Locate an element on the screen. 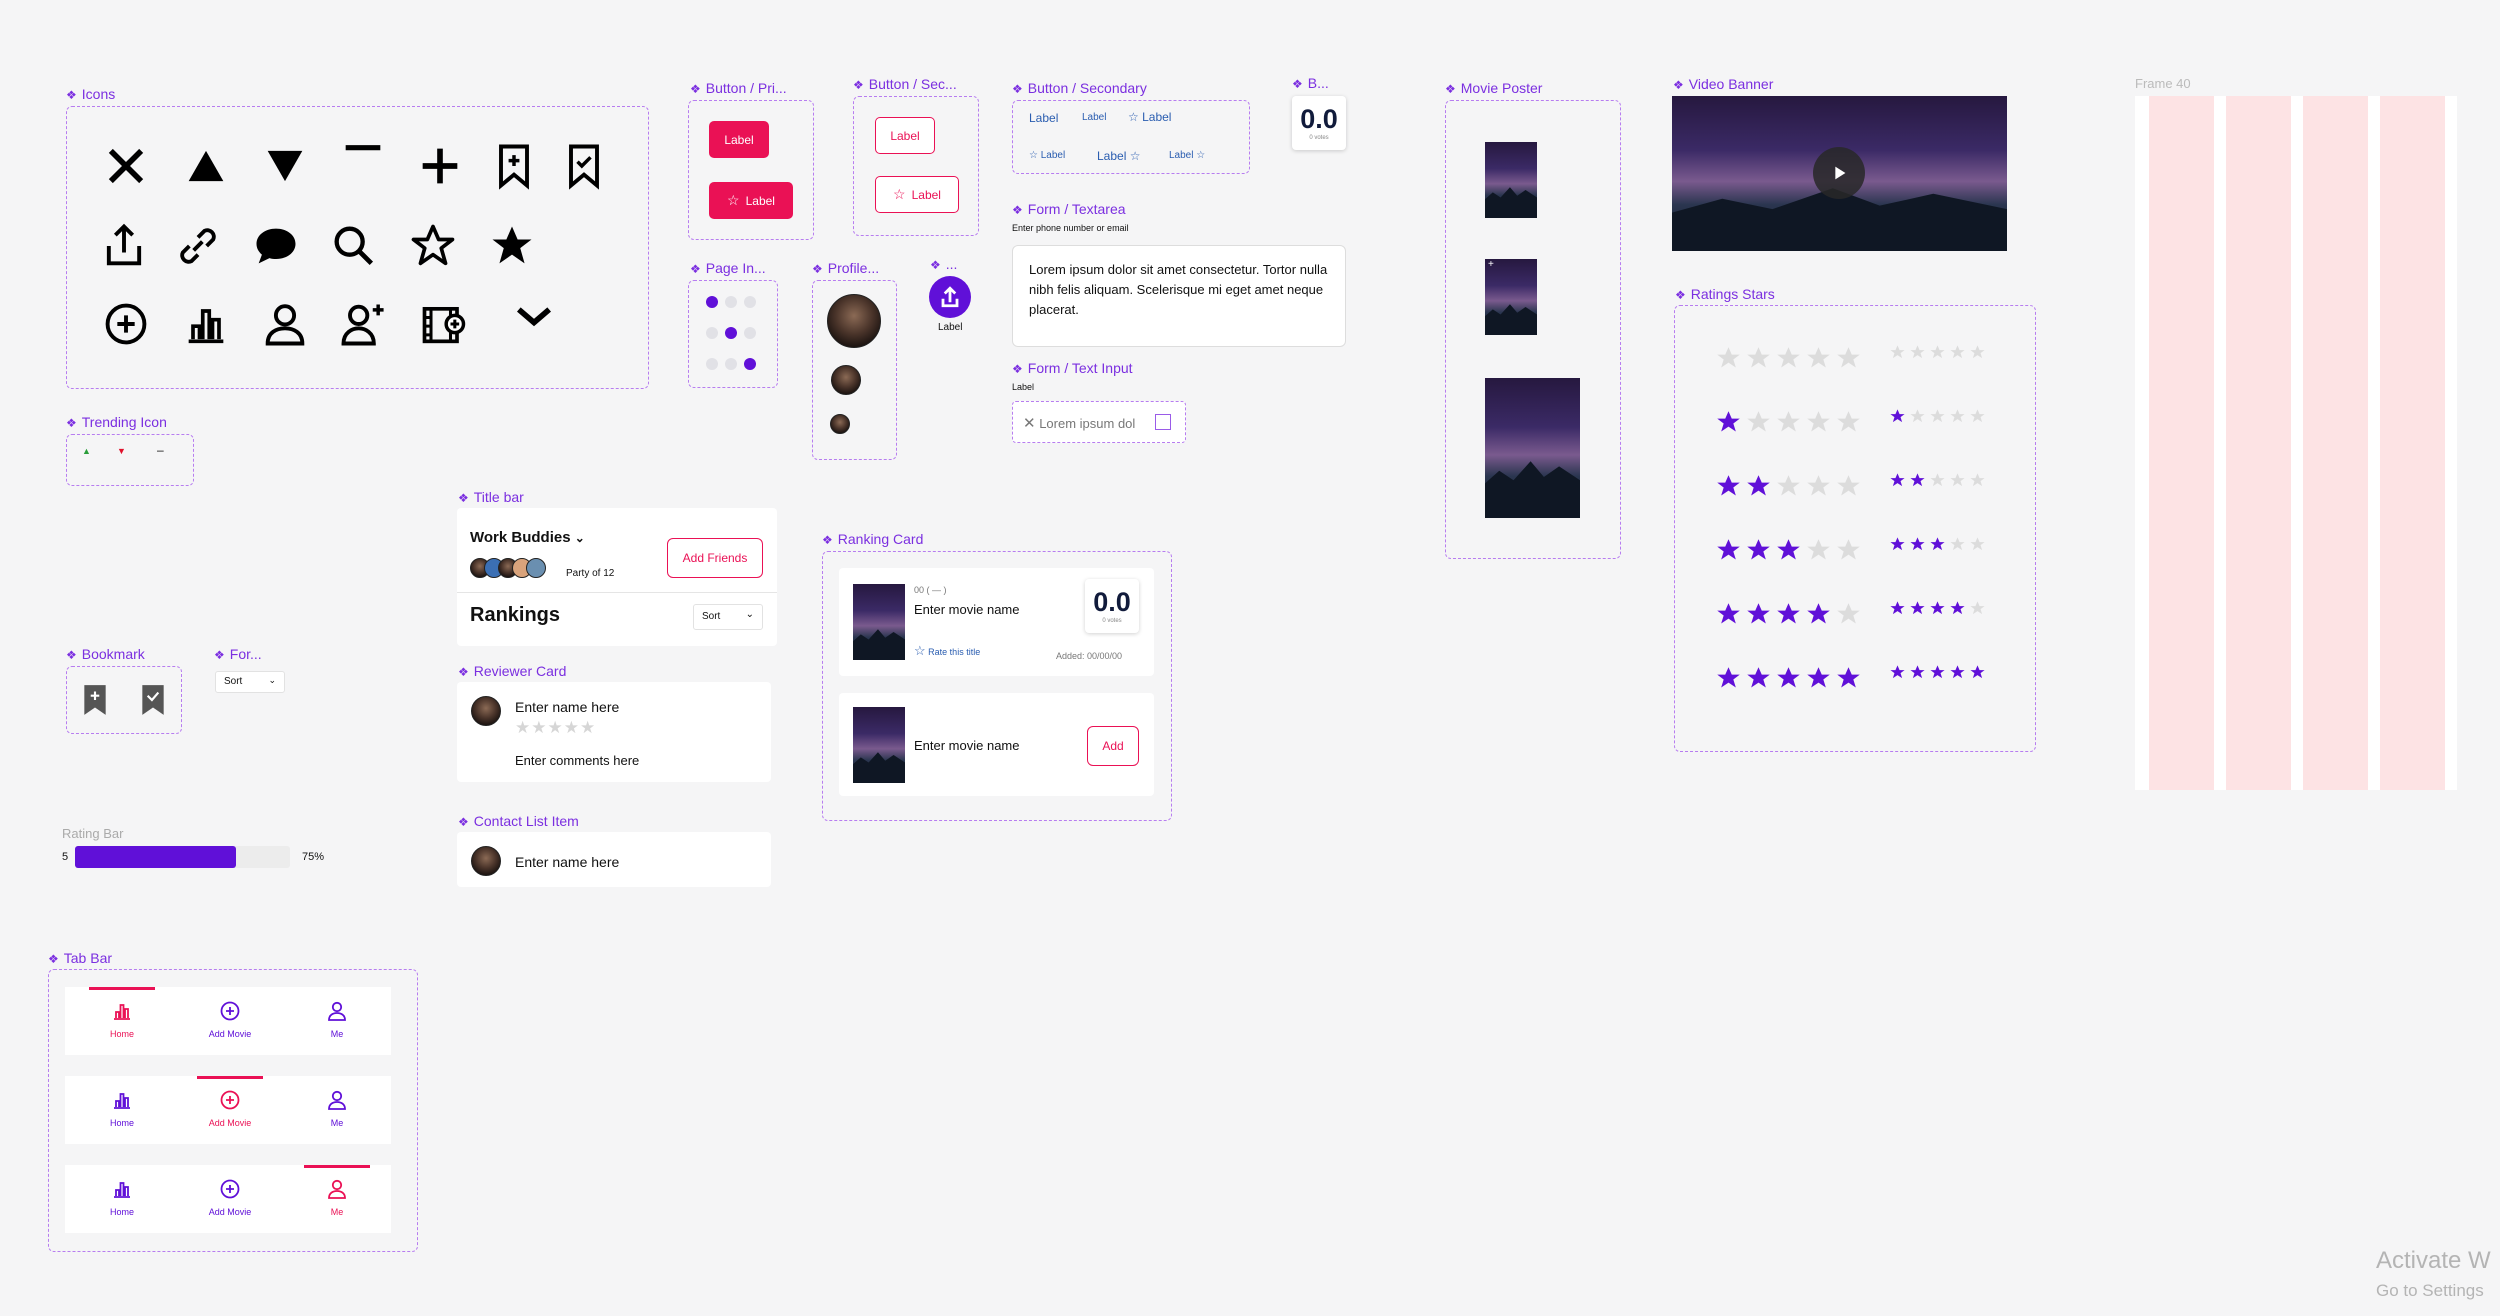 This screenshot has height=1316, width=2500. star-filled-icon is located at coordinates (512, 246).